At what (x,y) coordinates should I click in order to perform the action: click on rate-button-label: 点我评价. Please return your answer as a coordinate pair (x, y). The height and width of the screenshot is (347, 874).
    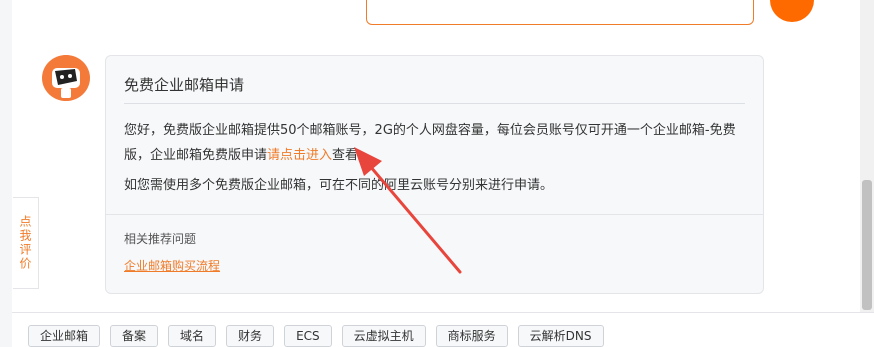
    Looking at the image, I should click on (25, 243).